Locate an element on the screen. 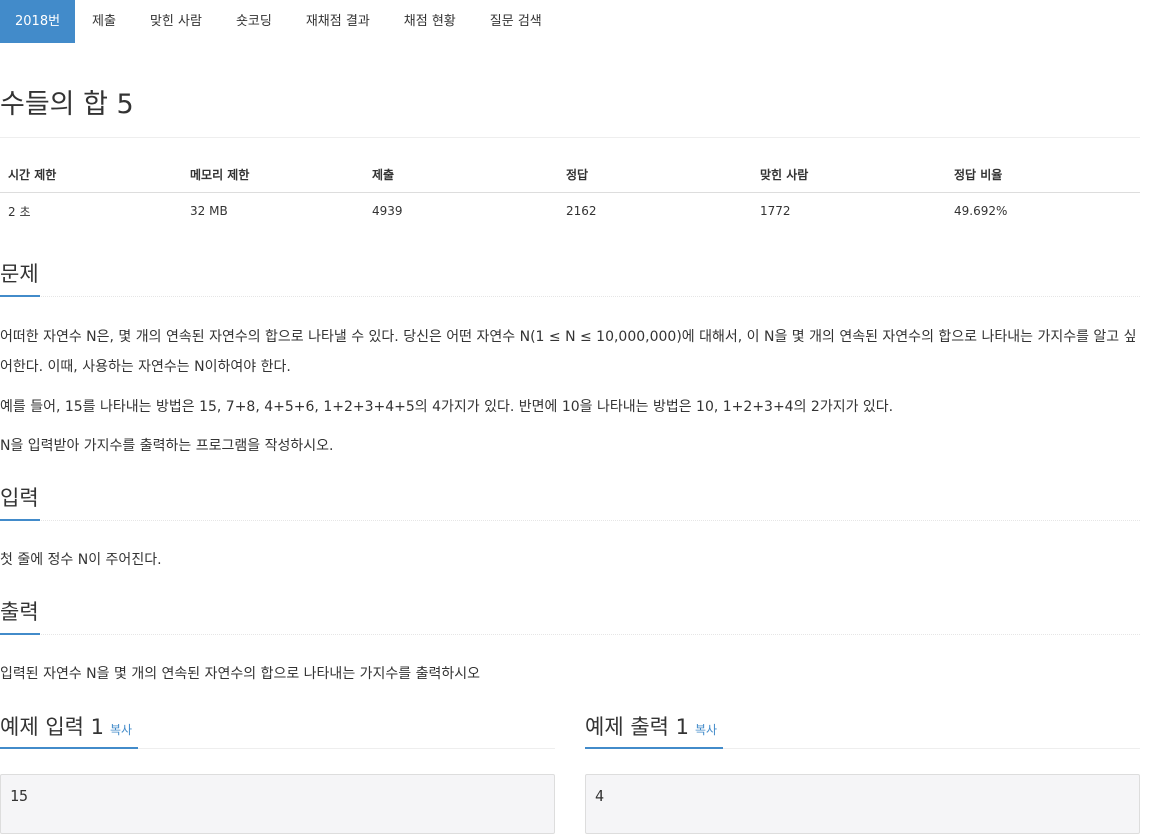 This screenshot has height=834, width=1149. problem-menu-tabs: 2018번 제출 맞힌 사람 숏코딩 재채점 결과 채점 현황 질문 검색 is located at coordinates (279, 21).